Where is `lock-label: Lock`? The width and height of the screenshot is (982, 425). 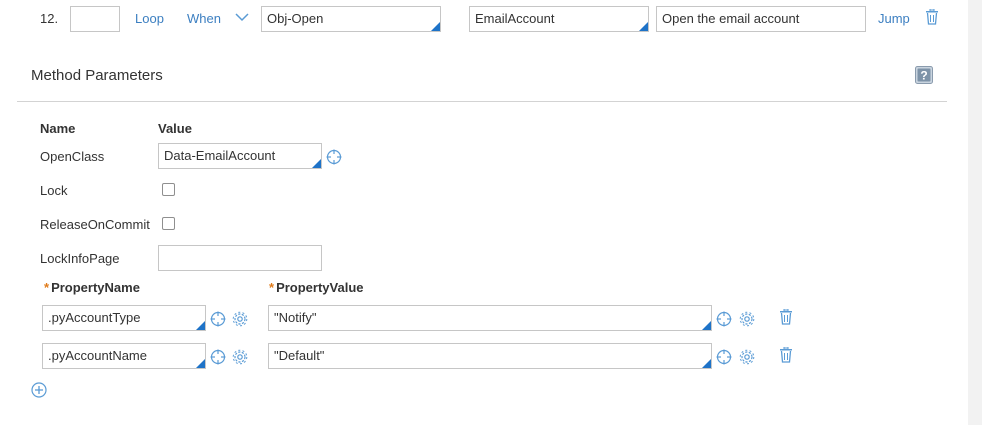
lock-label: Lock is located at coordinates (54, 190).